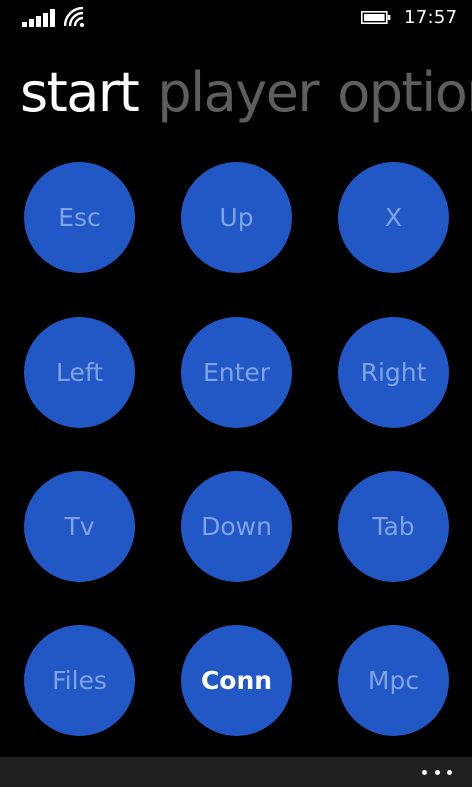 This screenshot has height=787, width=472. What do you see at coordinates (38, 18) in the screenshot?
I see `signal-bars-icon` at bounding box center [38, 18].